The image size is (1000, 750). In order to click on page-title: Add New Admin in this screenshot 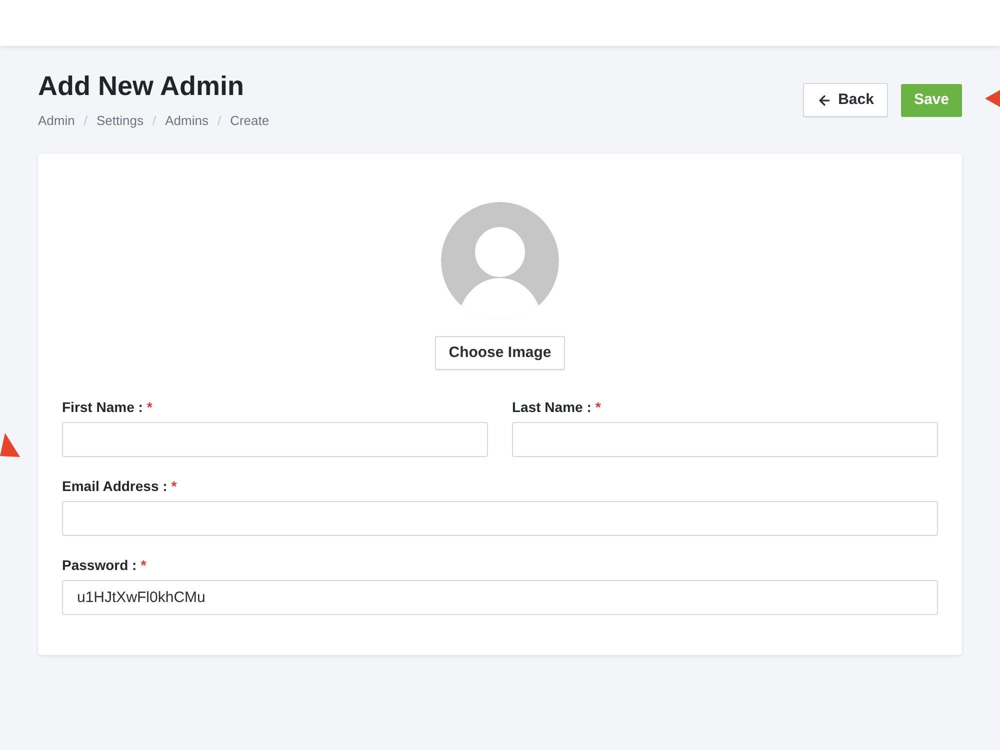, I will do `click(141, 86)`.